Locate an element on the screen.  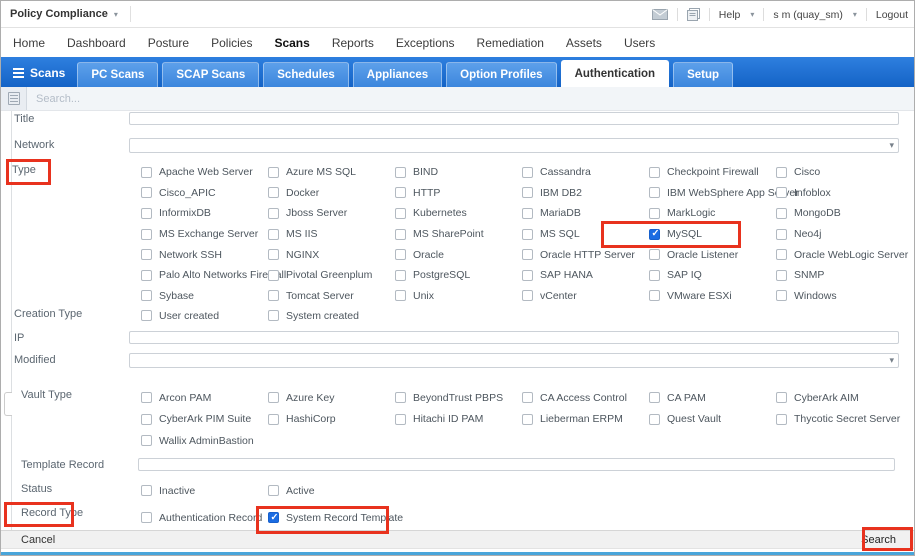
checkbox-option-vmware-esxi: VMware ESXi is located at coordinates (700, 296).